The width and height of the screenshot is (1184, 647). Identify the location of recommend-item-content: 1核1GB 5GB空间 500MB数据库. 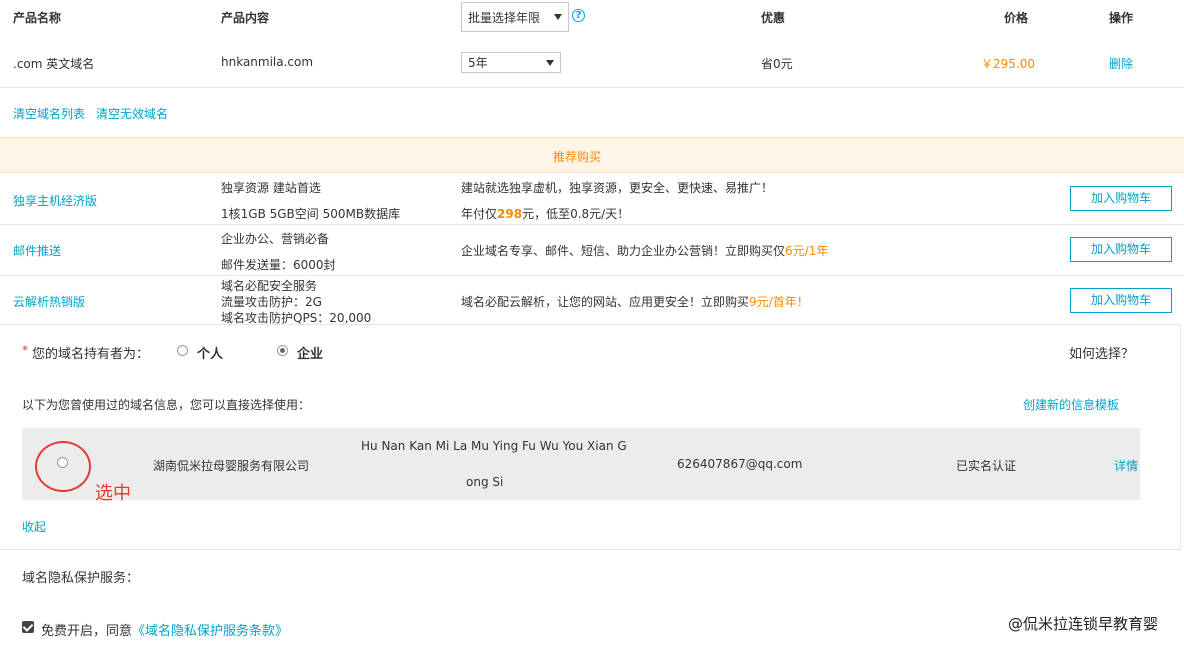
(311, 214).